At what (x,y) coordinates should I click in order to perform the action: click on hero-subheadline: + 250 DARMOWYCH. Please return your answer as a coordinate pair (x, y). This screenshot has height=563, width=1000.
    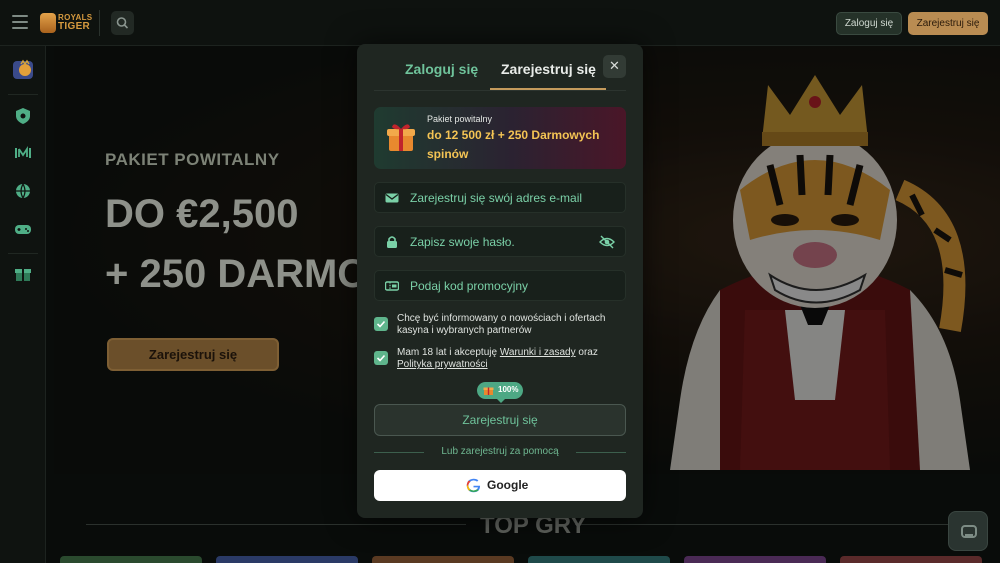
    Looking at the image, I should click on (235, 274).